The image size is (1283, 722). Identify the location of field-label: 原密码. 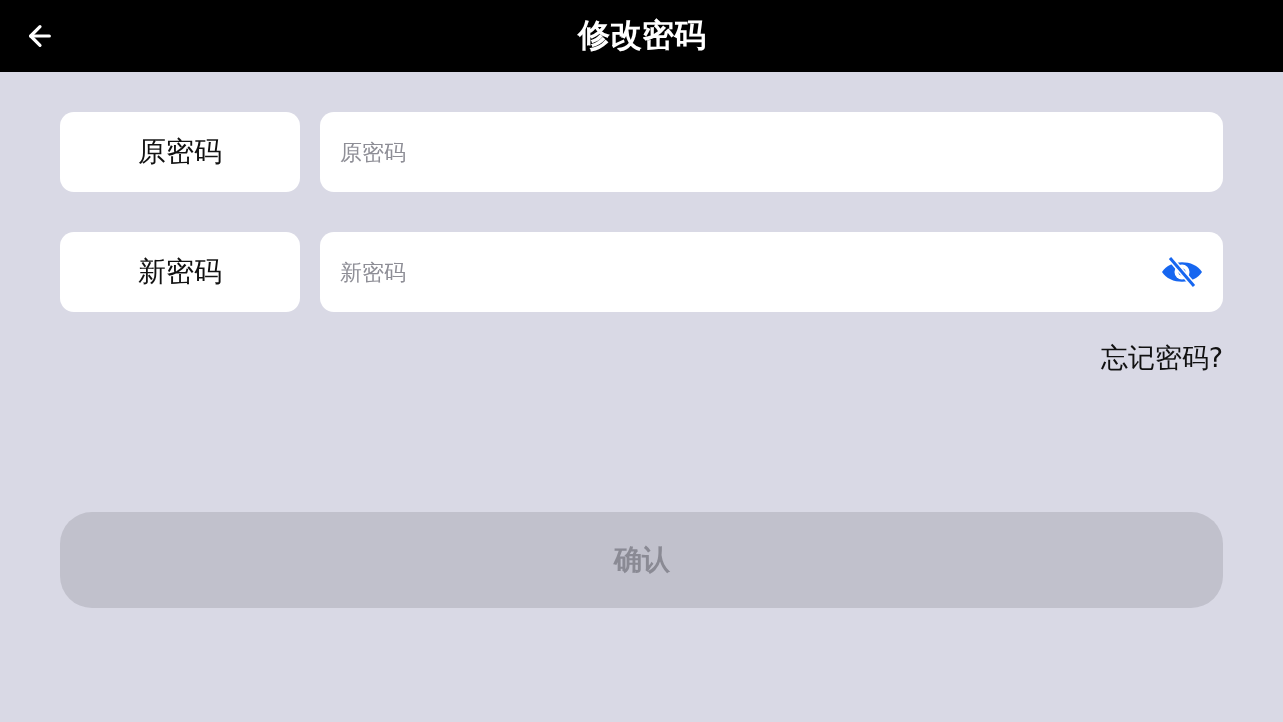
(180, 152).